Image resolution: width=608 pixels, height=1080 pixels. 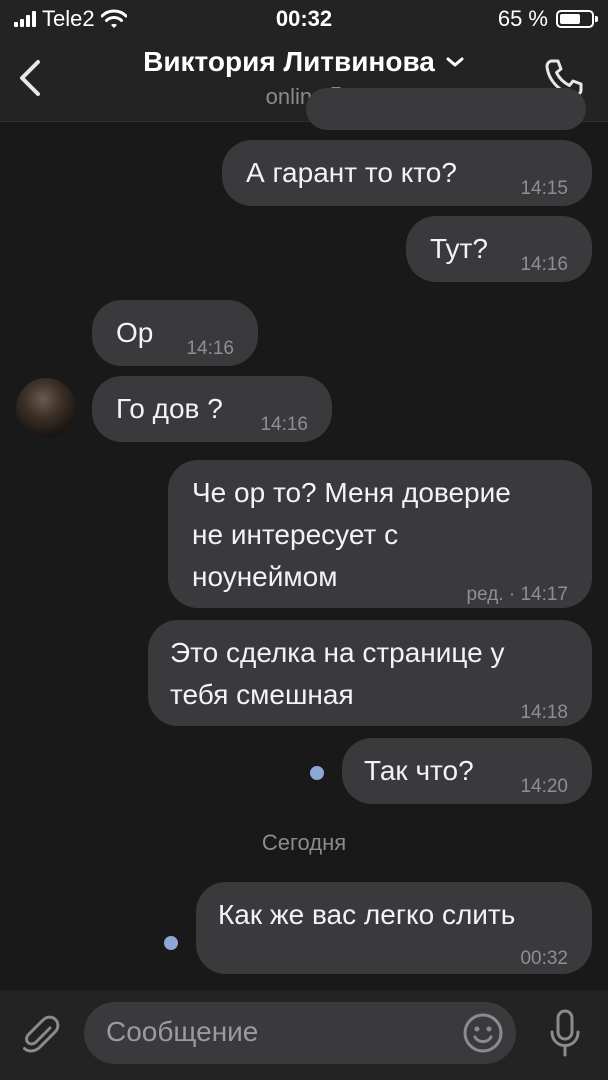 I want to click on message-composer: Сообщение, so click(x=304, y=1035).